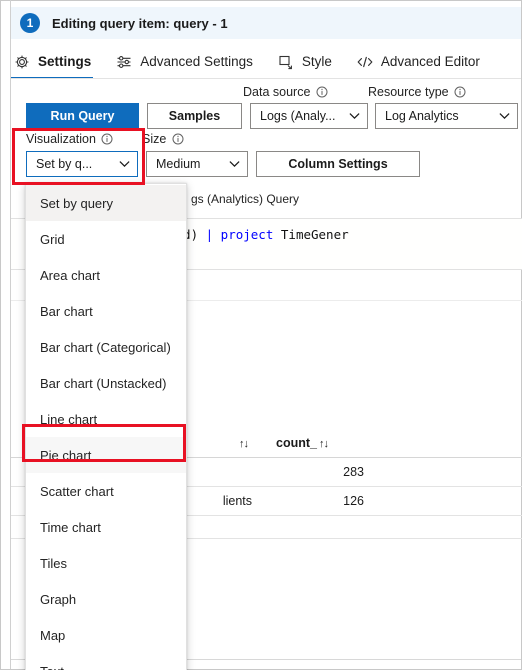 This screenshot has height=670, width=522. What do you see at coordinates (408, 92) in the screenshot?
I see `resource-type-label: Resource type` at bounding box center [408, 92].